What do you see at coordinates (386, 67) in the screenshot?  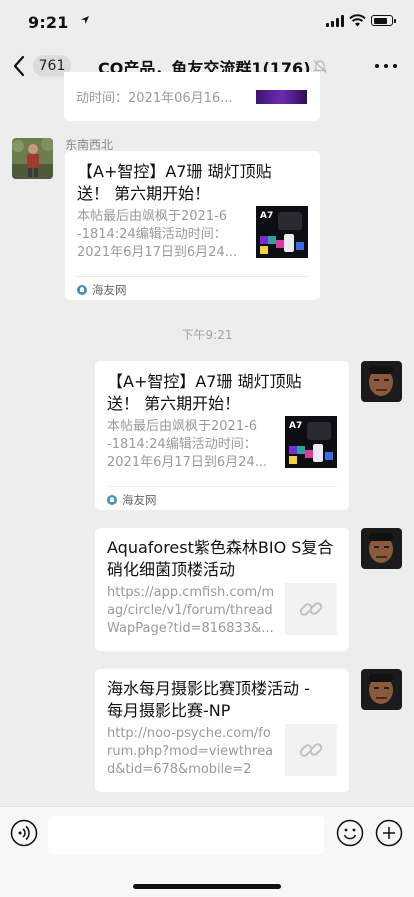 I see `more-options-icon` at bounding box center [386, 67].